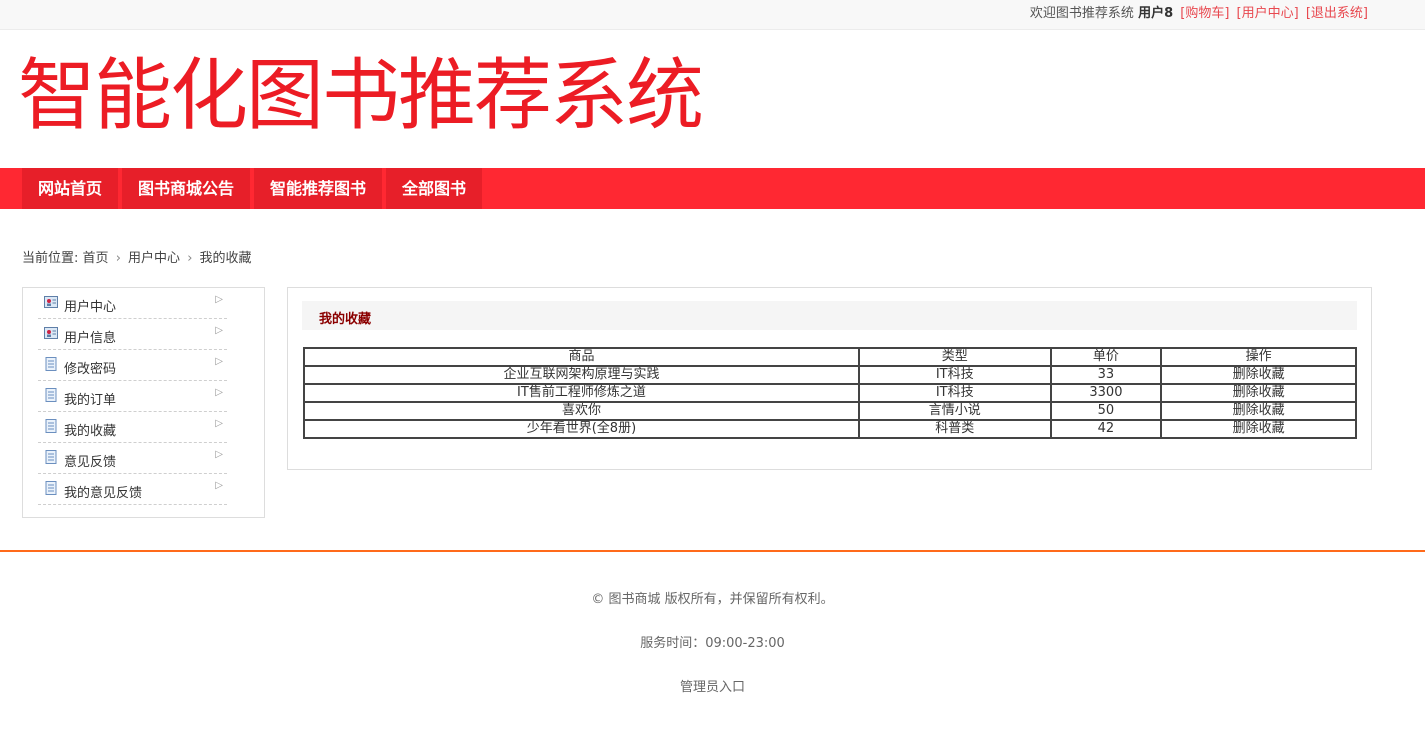 This screenshot has width=1425, height=746. Describe the element at coordinates (132, 427) in the screenshot. I see `sidebar-item-my-favorites: 我的收藏 ▷` at that location.